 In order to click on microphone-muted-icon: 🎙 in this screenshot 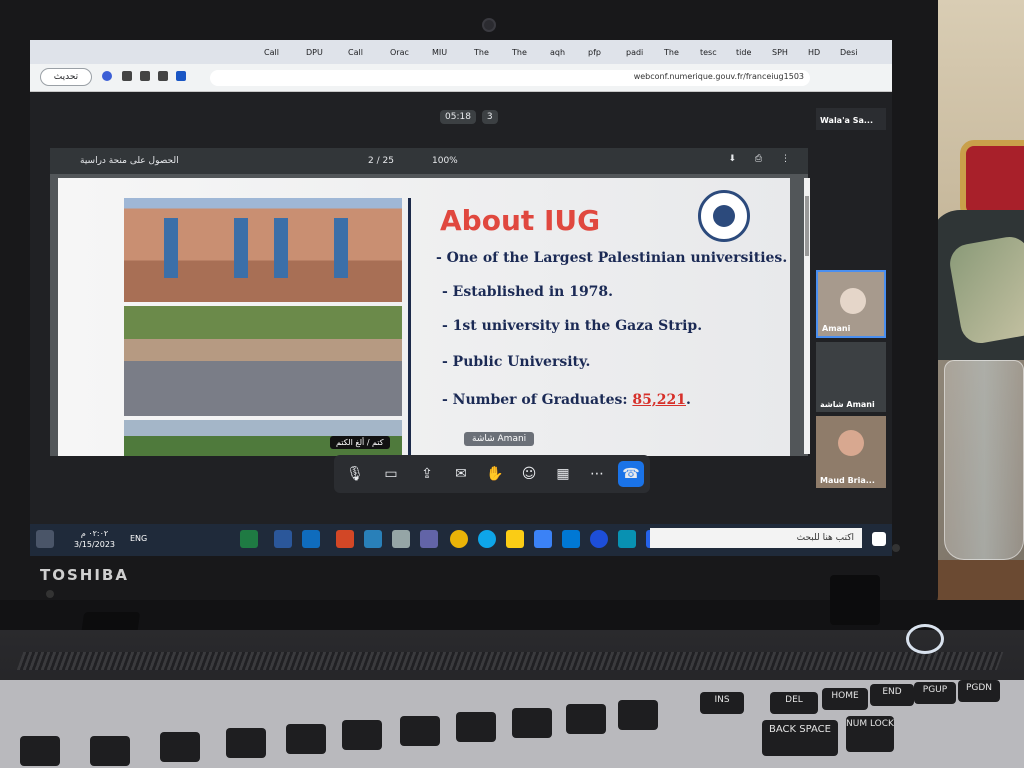, I will do `click(355, 474)`.